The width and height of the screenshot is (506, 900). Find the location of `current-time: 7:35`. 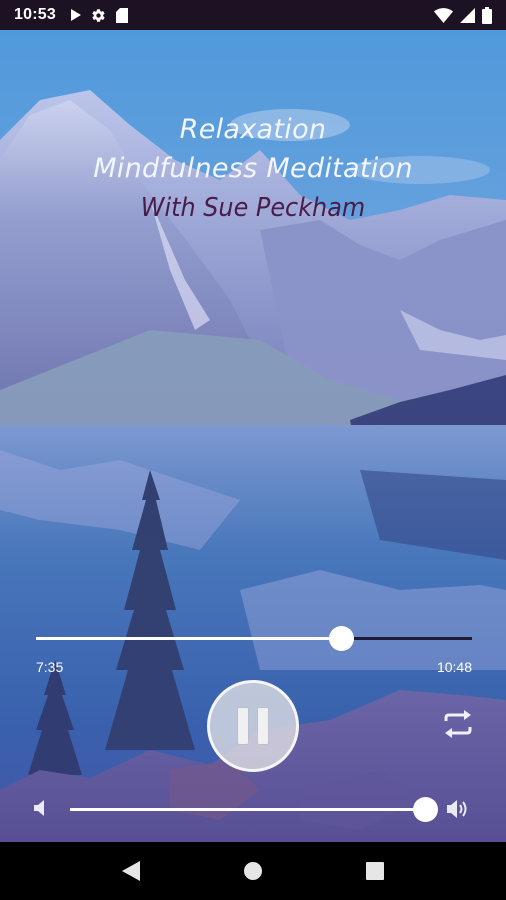

current-time: 7:35 is located at coordinates (50, 667).